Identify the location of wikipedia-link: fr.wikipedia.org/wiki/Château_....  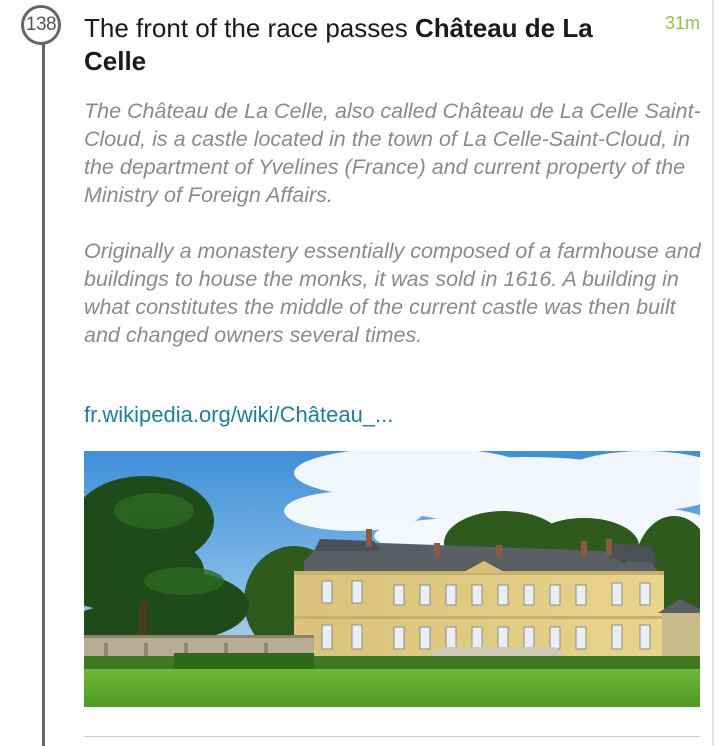
(238, 415).